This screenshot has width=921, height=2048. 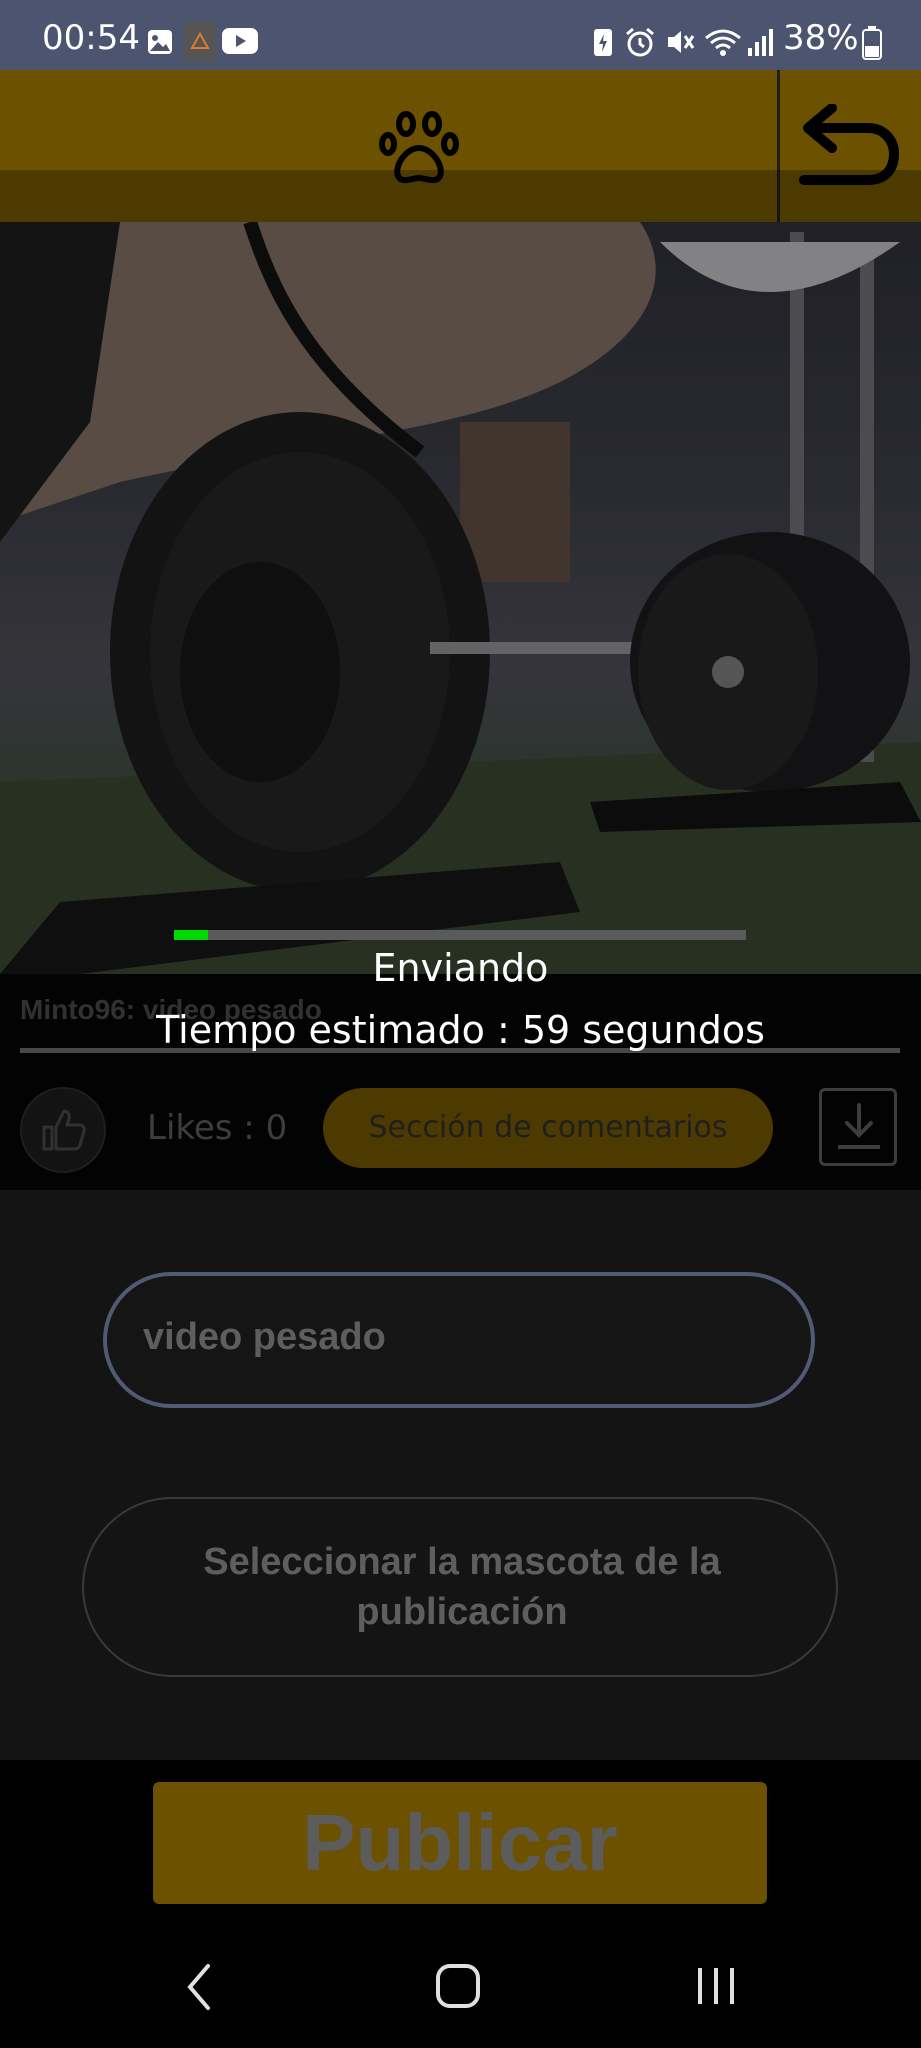 I want to click on nav-home-icon, so click(x=458, y=1986).